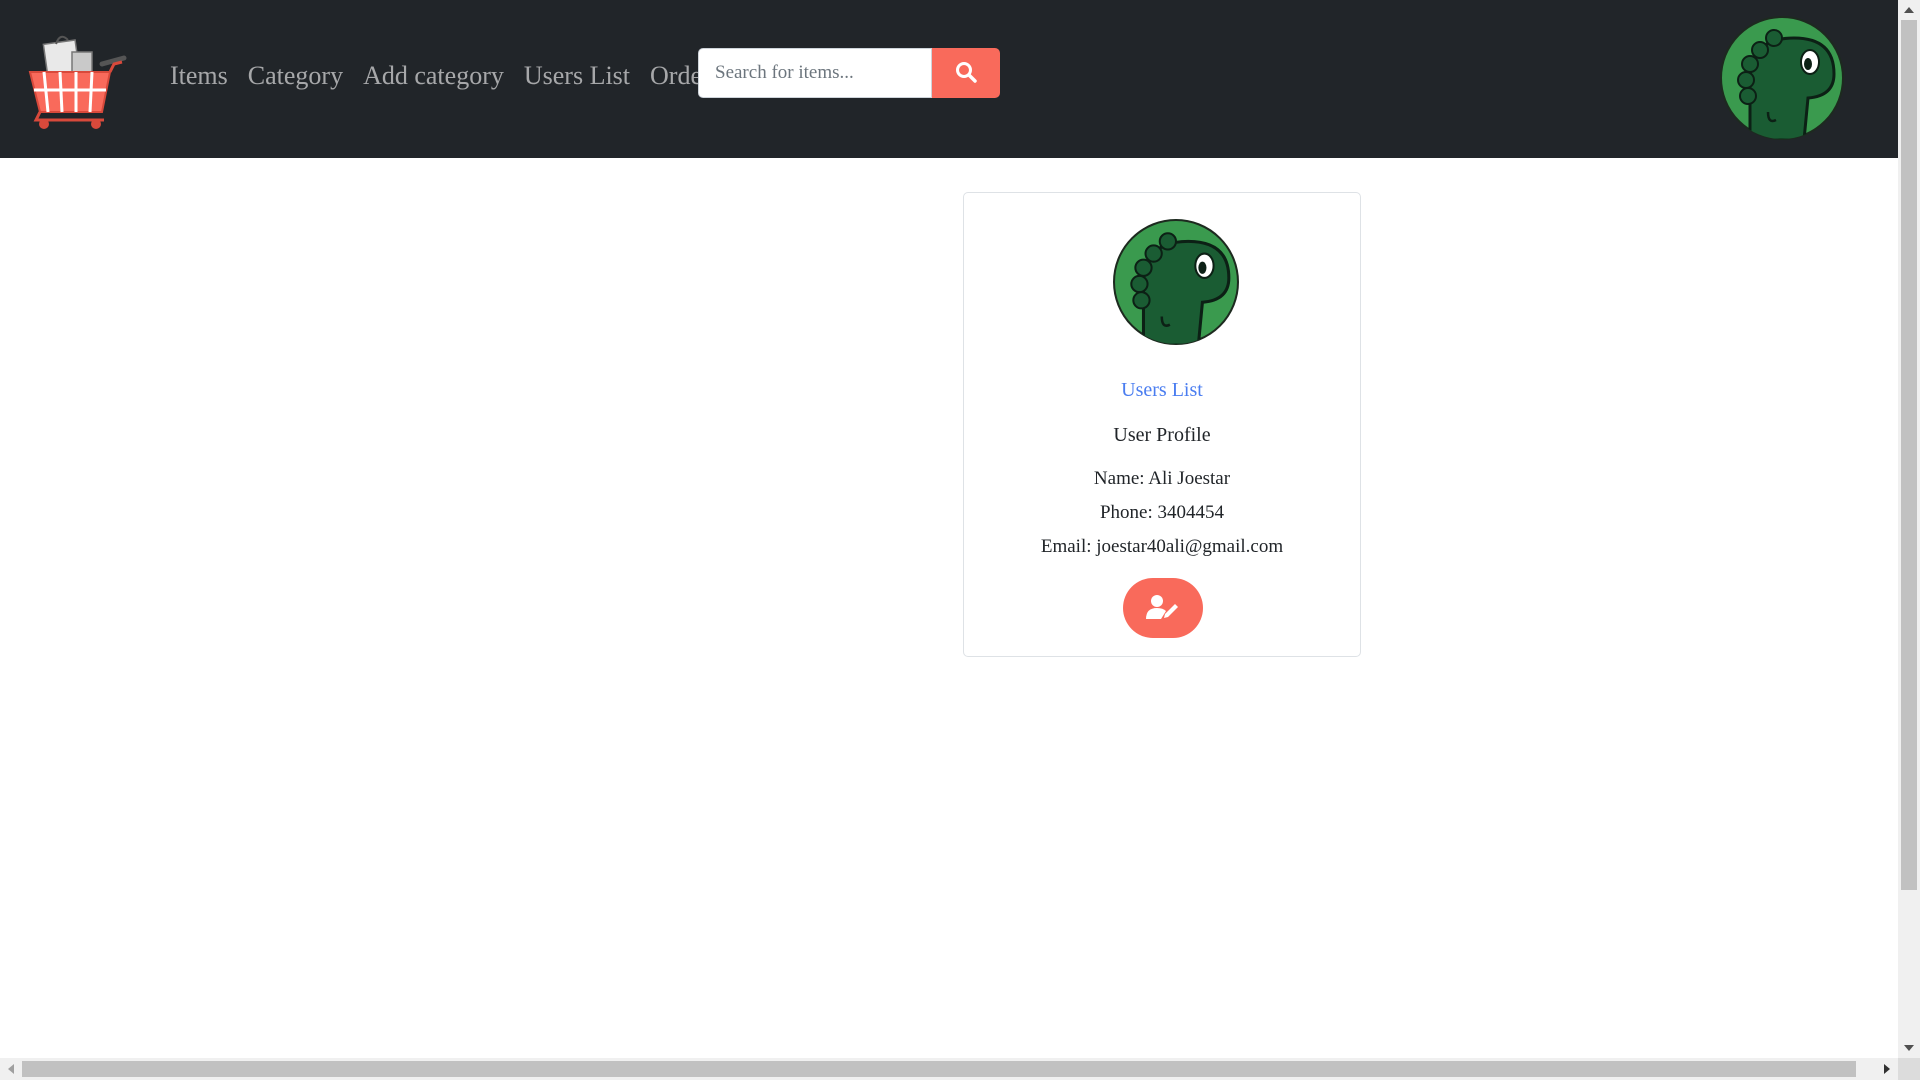  Describe the element at coordinates (1887, 1069) in the screenshot. I see `scroll-right-arrow-icon` at that location.